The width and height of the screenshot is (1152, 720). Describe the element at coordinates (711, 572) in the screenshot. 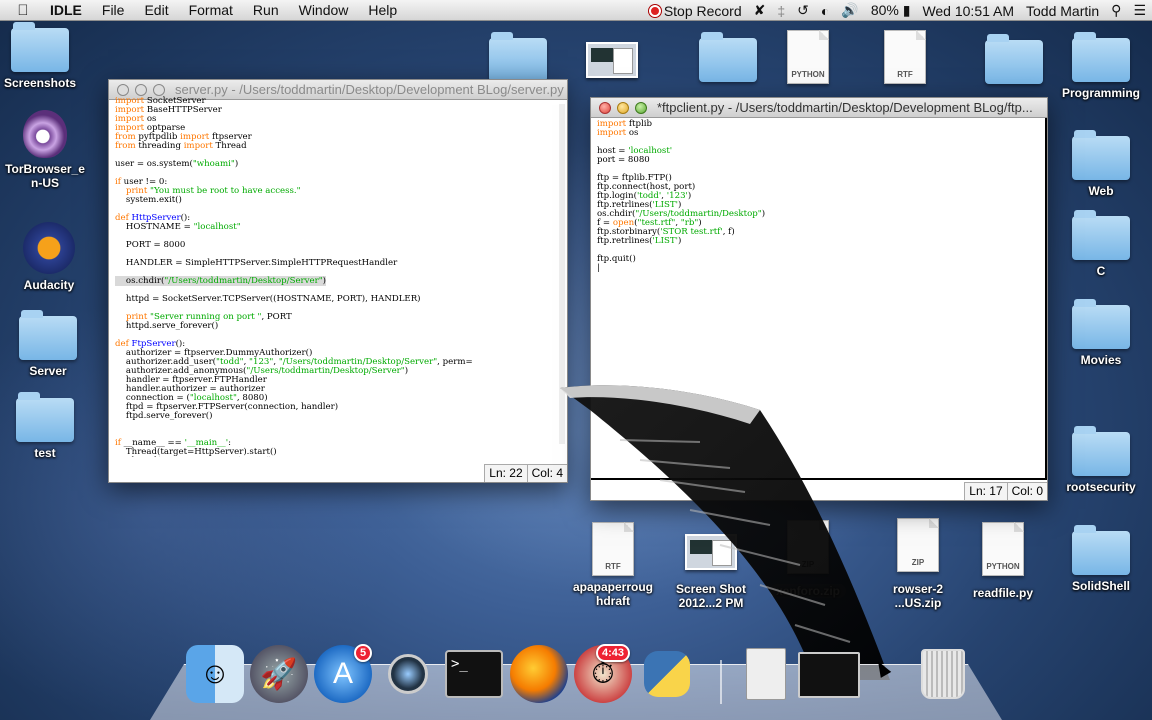

I see `desktop-screenshot-file: Screen Shot 2012...2 PM` at that location.